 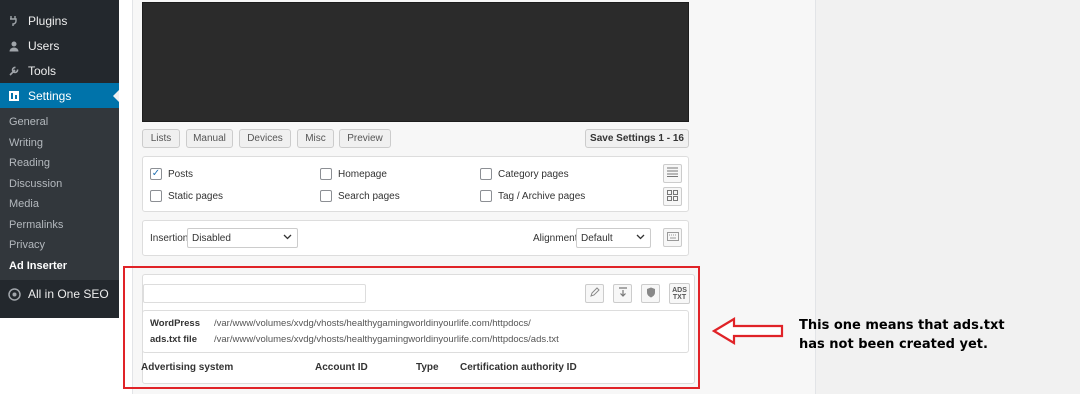 I want to click on insertion-select: Disabled, so click(x=242, y=238).